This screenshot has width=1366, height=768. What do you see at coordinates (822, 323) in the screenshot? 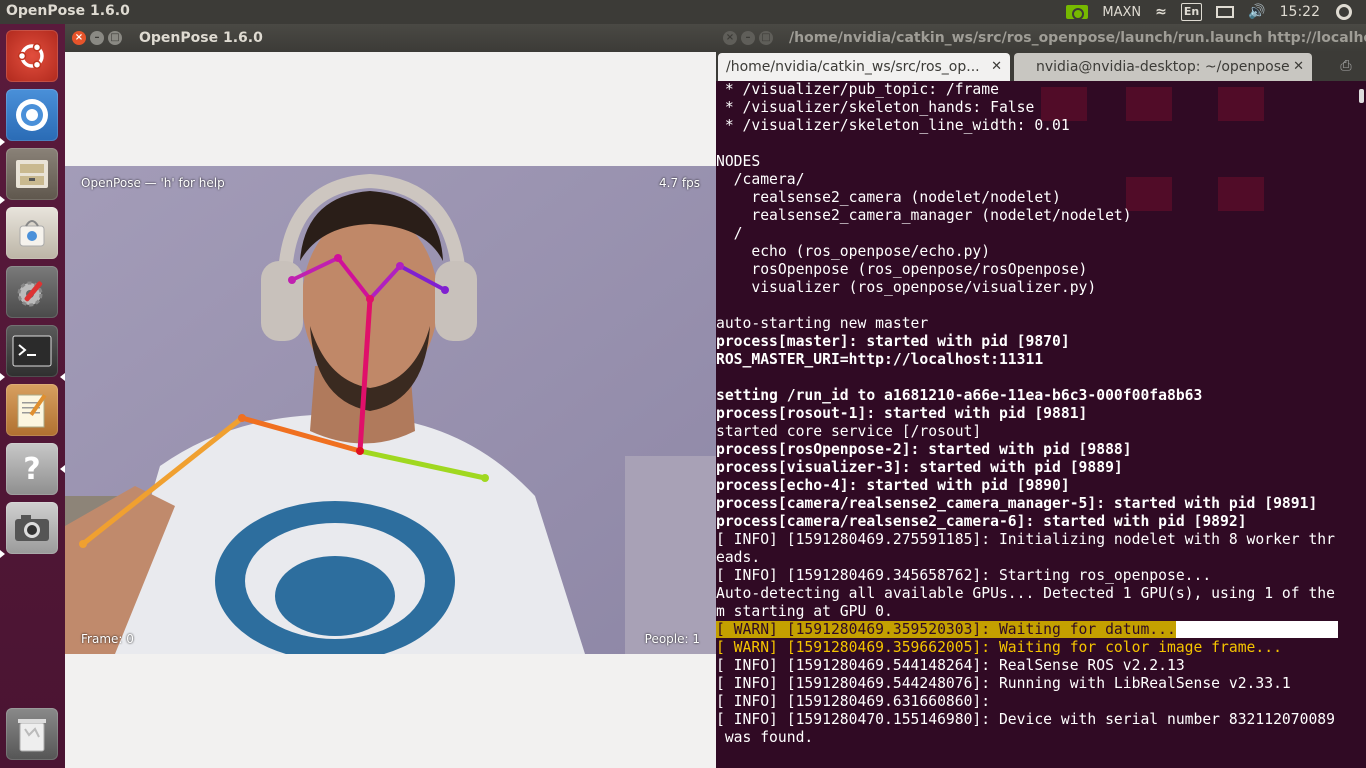
I see `terminal-line: auto-starting new master` at bounding box center [822, 323].